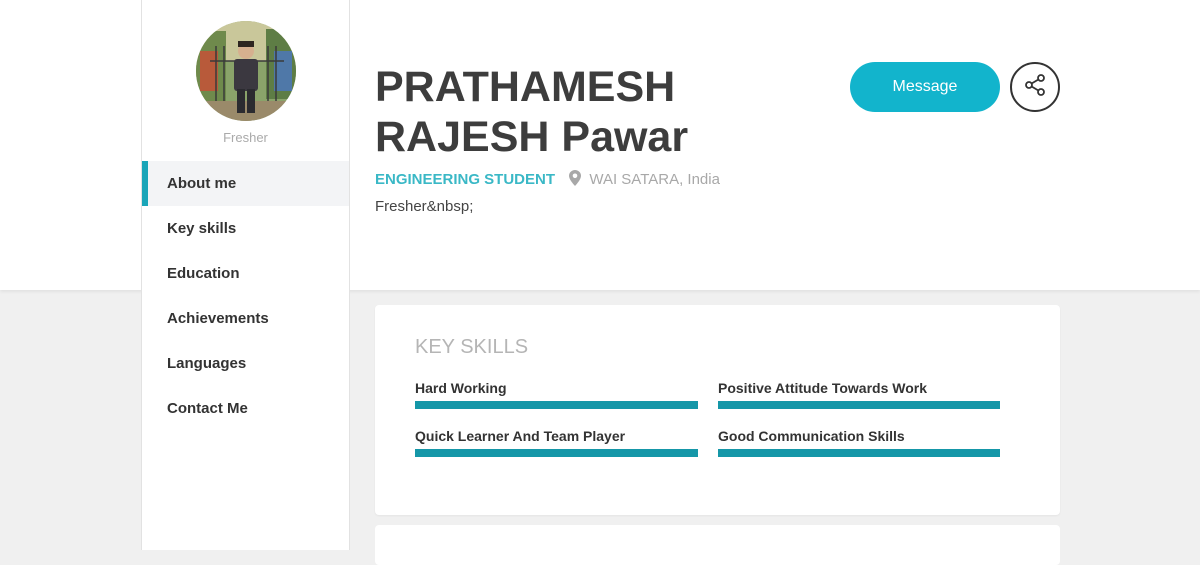  I want to click on message-button: Message, so click(925, 87).